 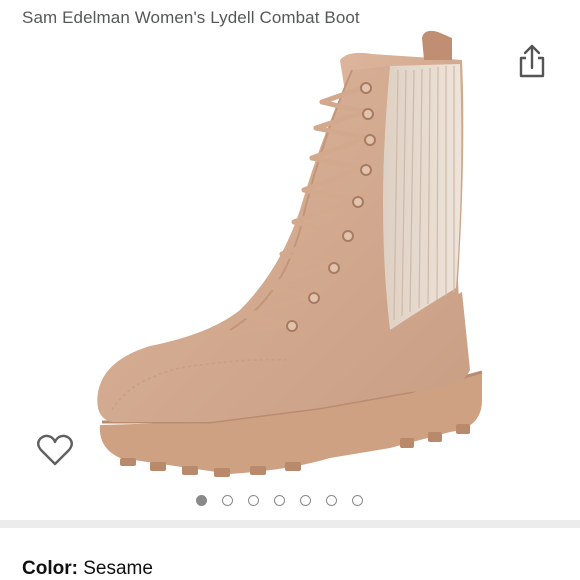 I want to click on heart-outline-icon, so click(x=55, y=450).